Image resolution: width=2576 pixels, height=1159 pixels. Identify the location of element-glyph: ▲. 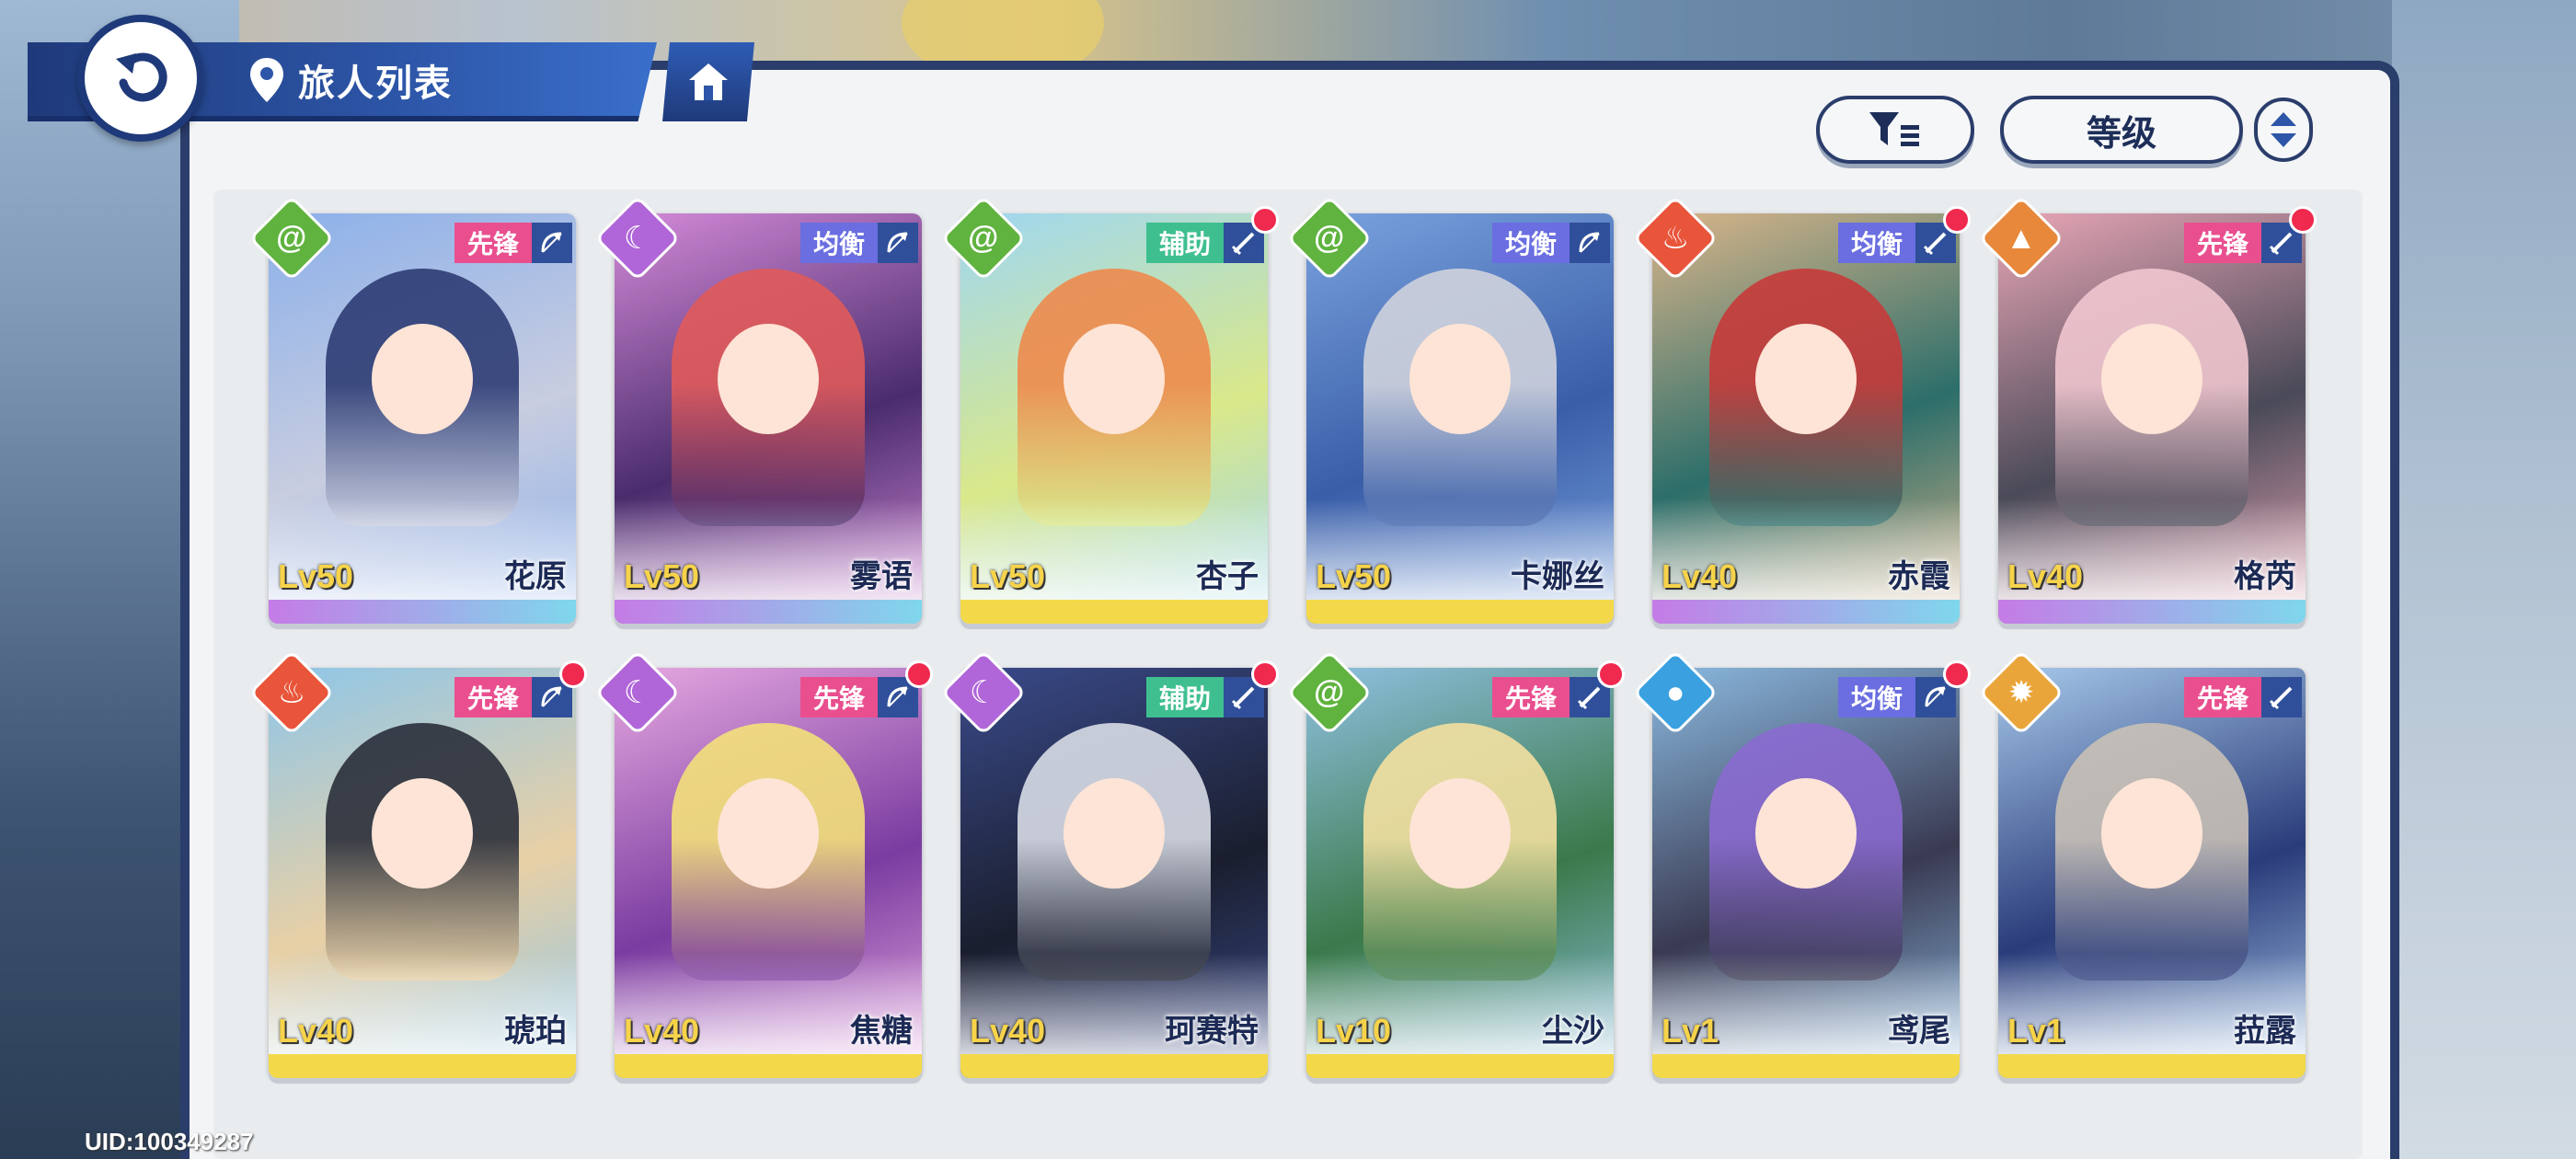
(2021, 238).